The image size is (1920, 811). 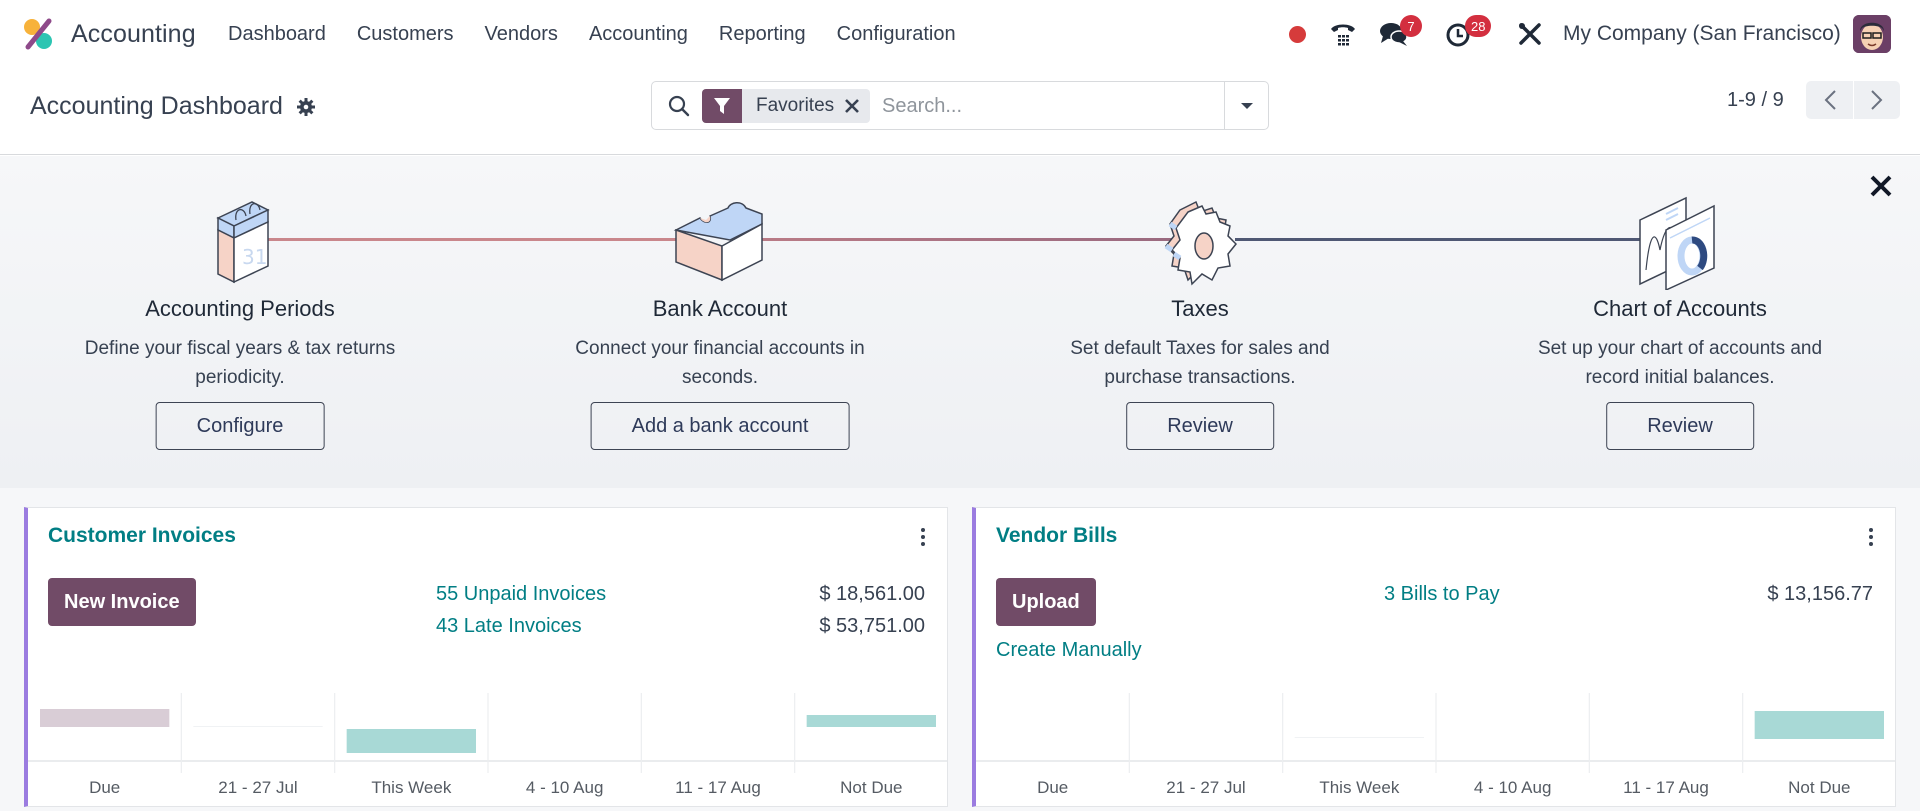 What do you see at coordinates (105, 718) in the screenshot?
I see `chart-bar-due` at bounding box center [105, 718].